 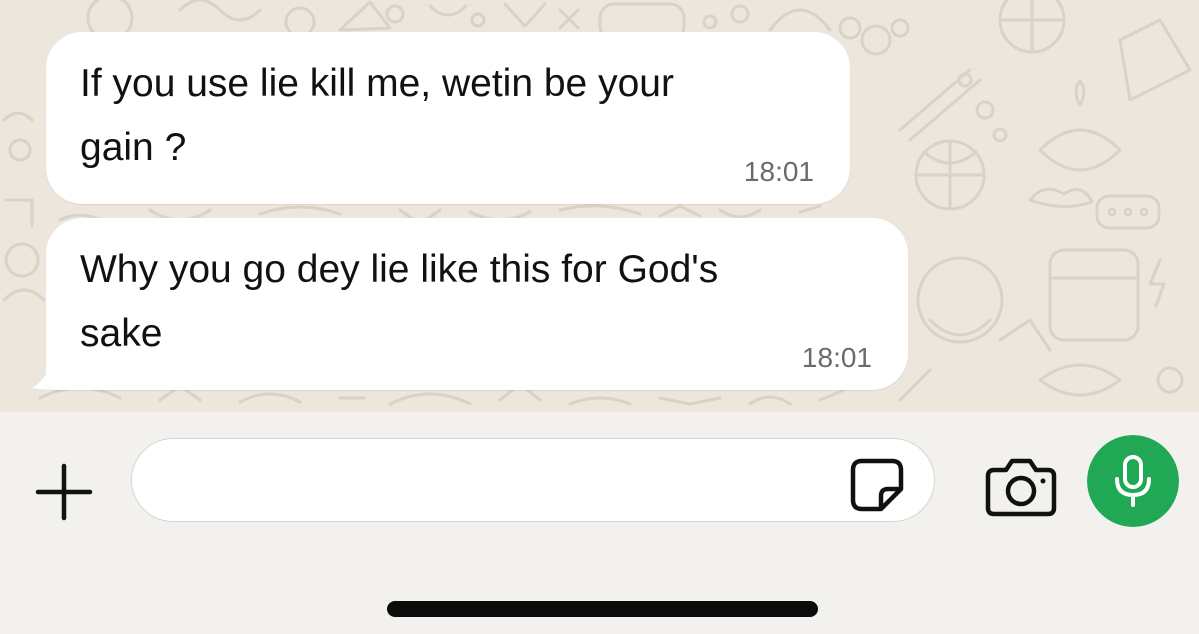 What do you see at coordinates (1021, 486) in the screenshot?
I see `camera-icon` at bounding box center [1021, 486].